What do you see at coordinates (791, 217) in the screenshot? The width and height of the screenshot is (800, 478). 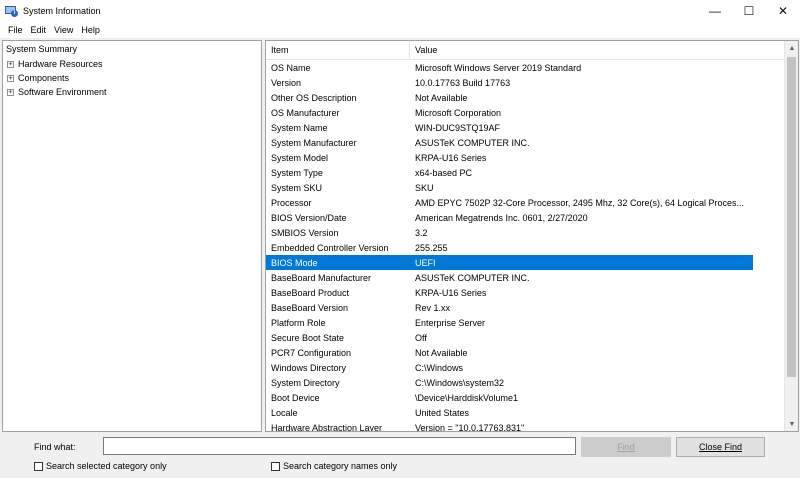 I see `scroll-thumb` at bounding box center [791, 217].